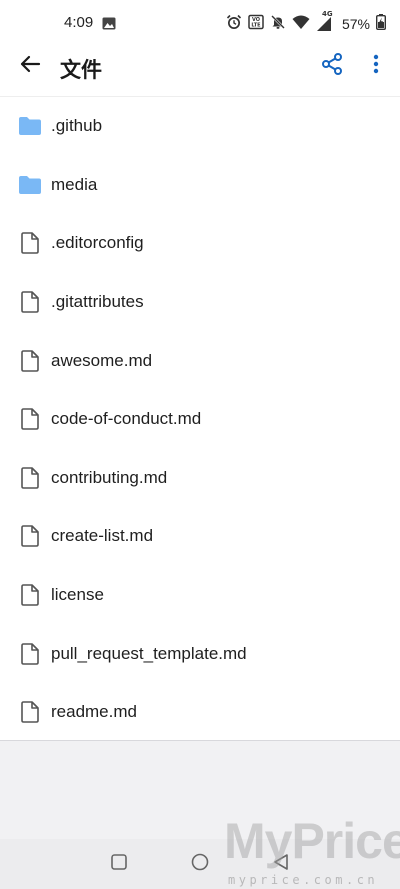 This screenshot has width=400, height=889. What do you see at coordinates (126, 419) in the screenshot?
I see `file-name: code-of-conduct.md` at bounding box center [126, 419].